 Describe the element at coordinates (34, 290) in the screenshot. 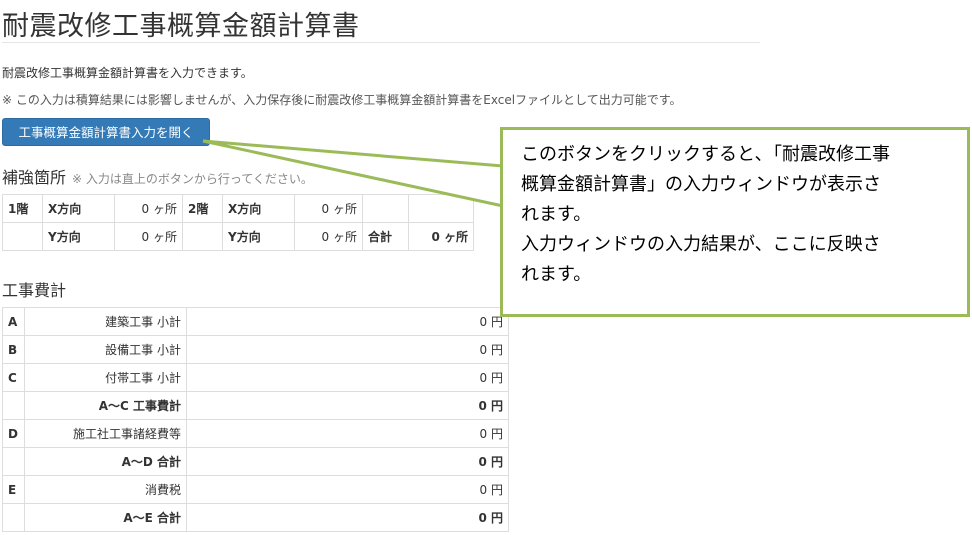

I see `cost-heading: 工事費計` at that location.